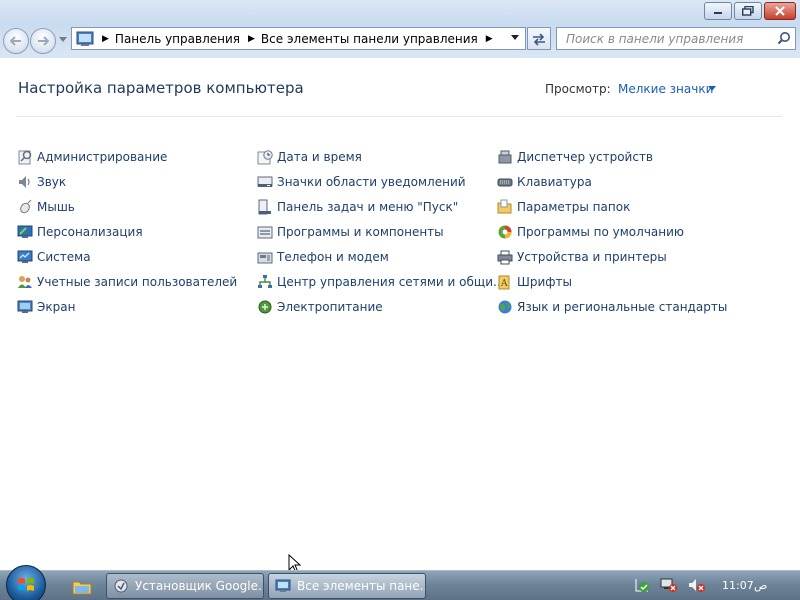 The height and width of the screenshot is (600, 800). Describe the element at coordinates (612, 181) in the screenshot. I see `cp-item-keyboard: Клавиатура` at that location.